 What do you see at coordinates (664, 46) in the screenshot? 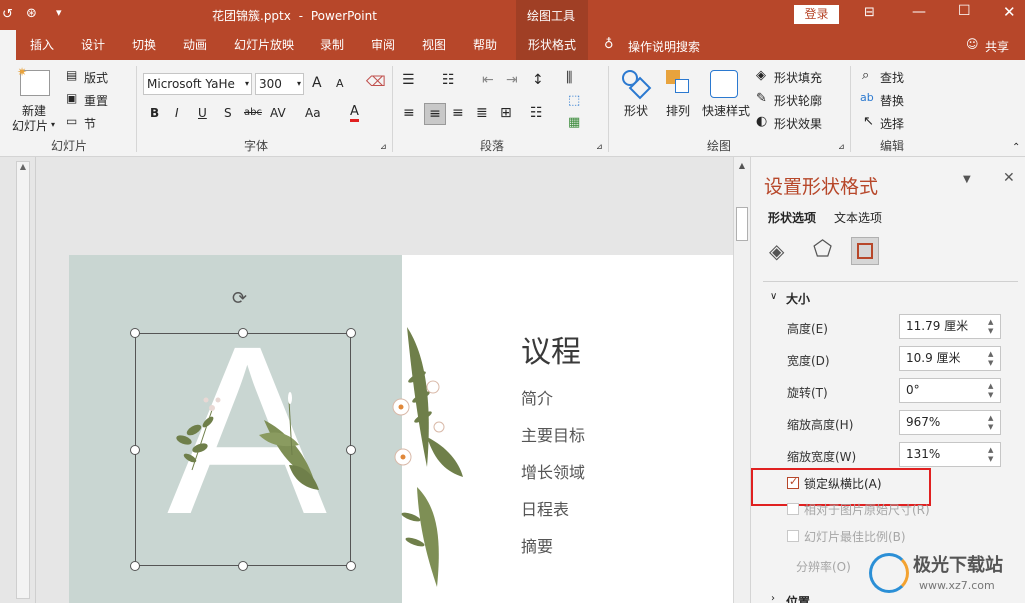
I see `tell-me-search: 操作说明搜索` at bounding box center [664, 46].